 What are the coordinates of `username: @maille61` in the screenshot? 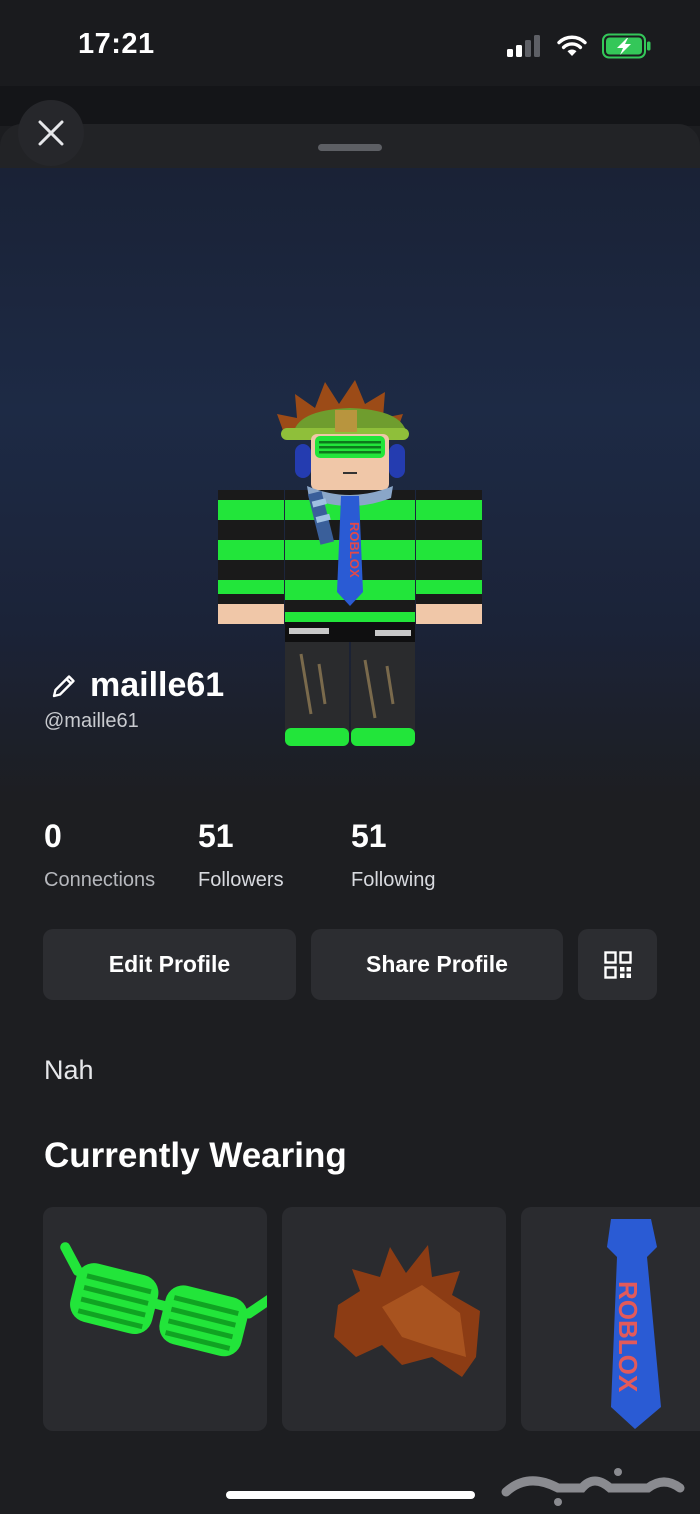 It's located at (91, 721).